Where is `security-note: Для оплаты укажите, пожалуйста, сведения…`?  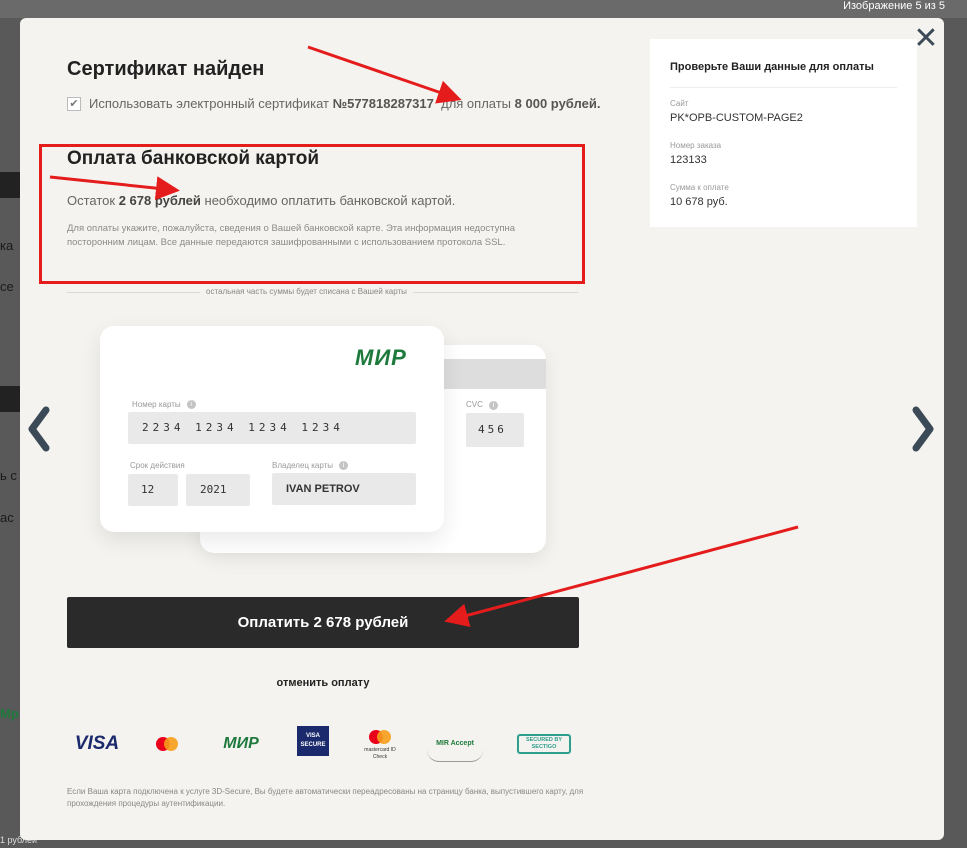 security-note: Для оплаты укажите, пожалуйста, сведения… is located at coordinates (291, 235).